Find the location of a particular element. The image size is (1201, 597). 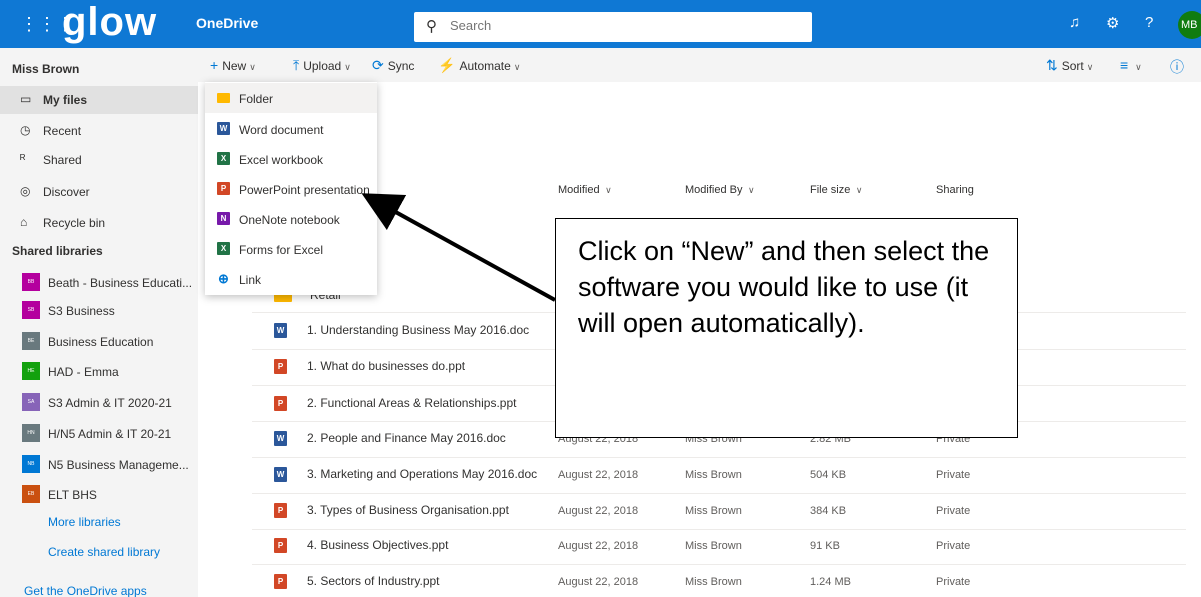

library-badge: HN is located at coordinates (31, 433).